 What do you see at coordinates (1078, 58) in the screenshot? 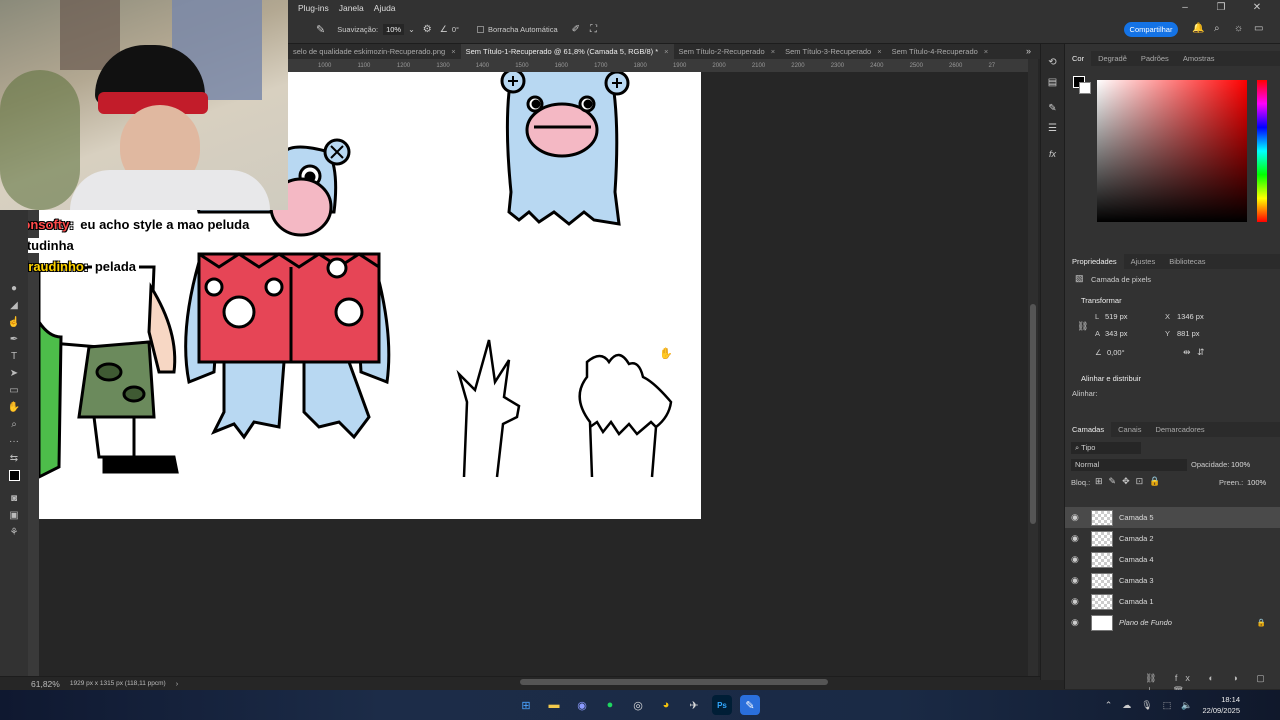
I see `tab-cor: Cor` at bounding box center [1078, 58].